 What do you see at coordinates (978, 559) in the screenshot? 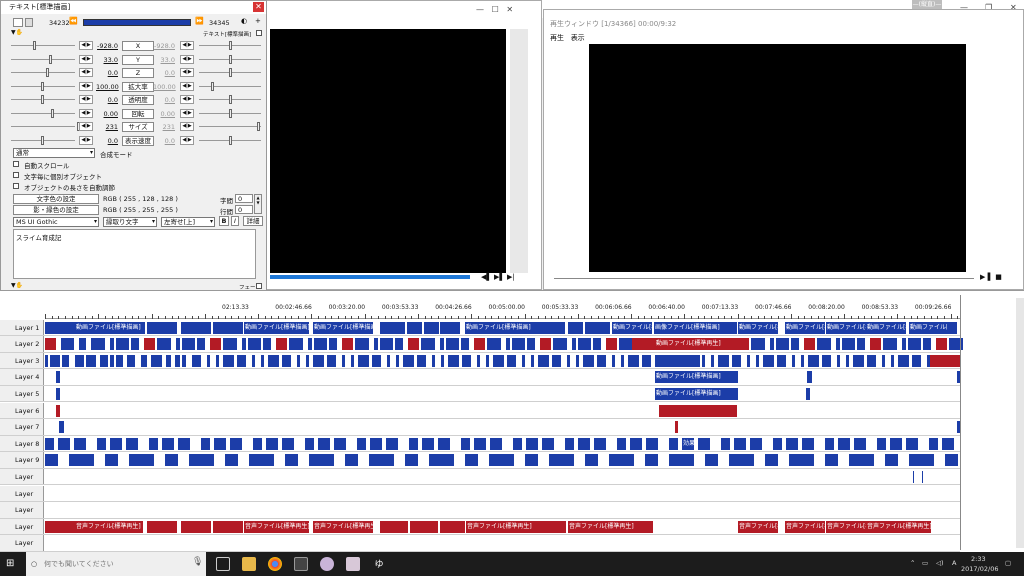
I see `tray-time: 2:33` at bounding box center [978, 559].